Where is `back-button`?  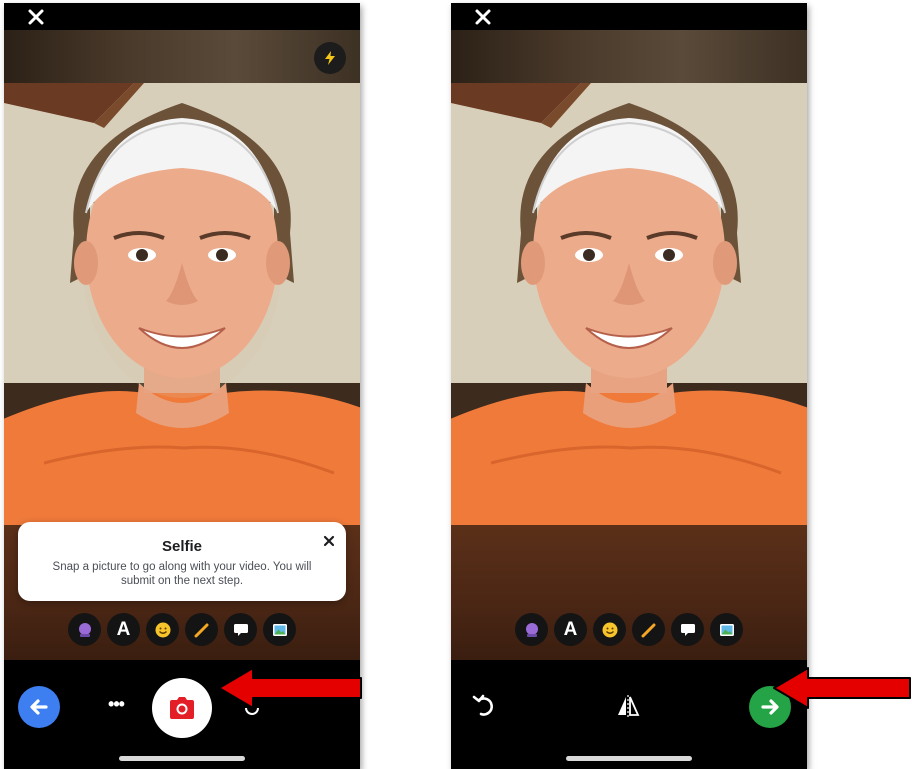
back-button is located at coordinates (39, 707).